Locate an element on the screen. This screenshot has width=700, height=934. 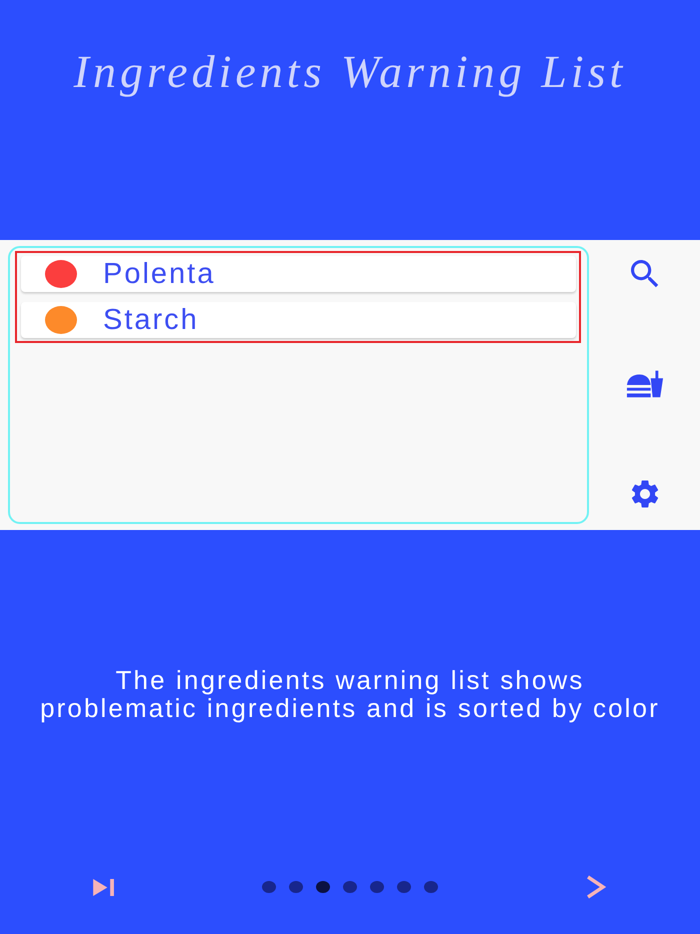
settings-icon is located at coordinates (644, 494).